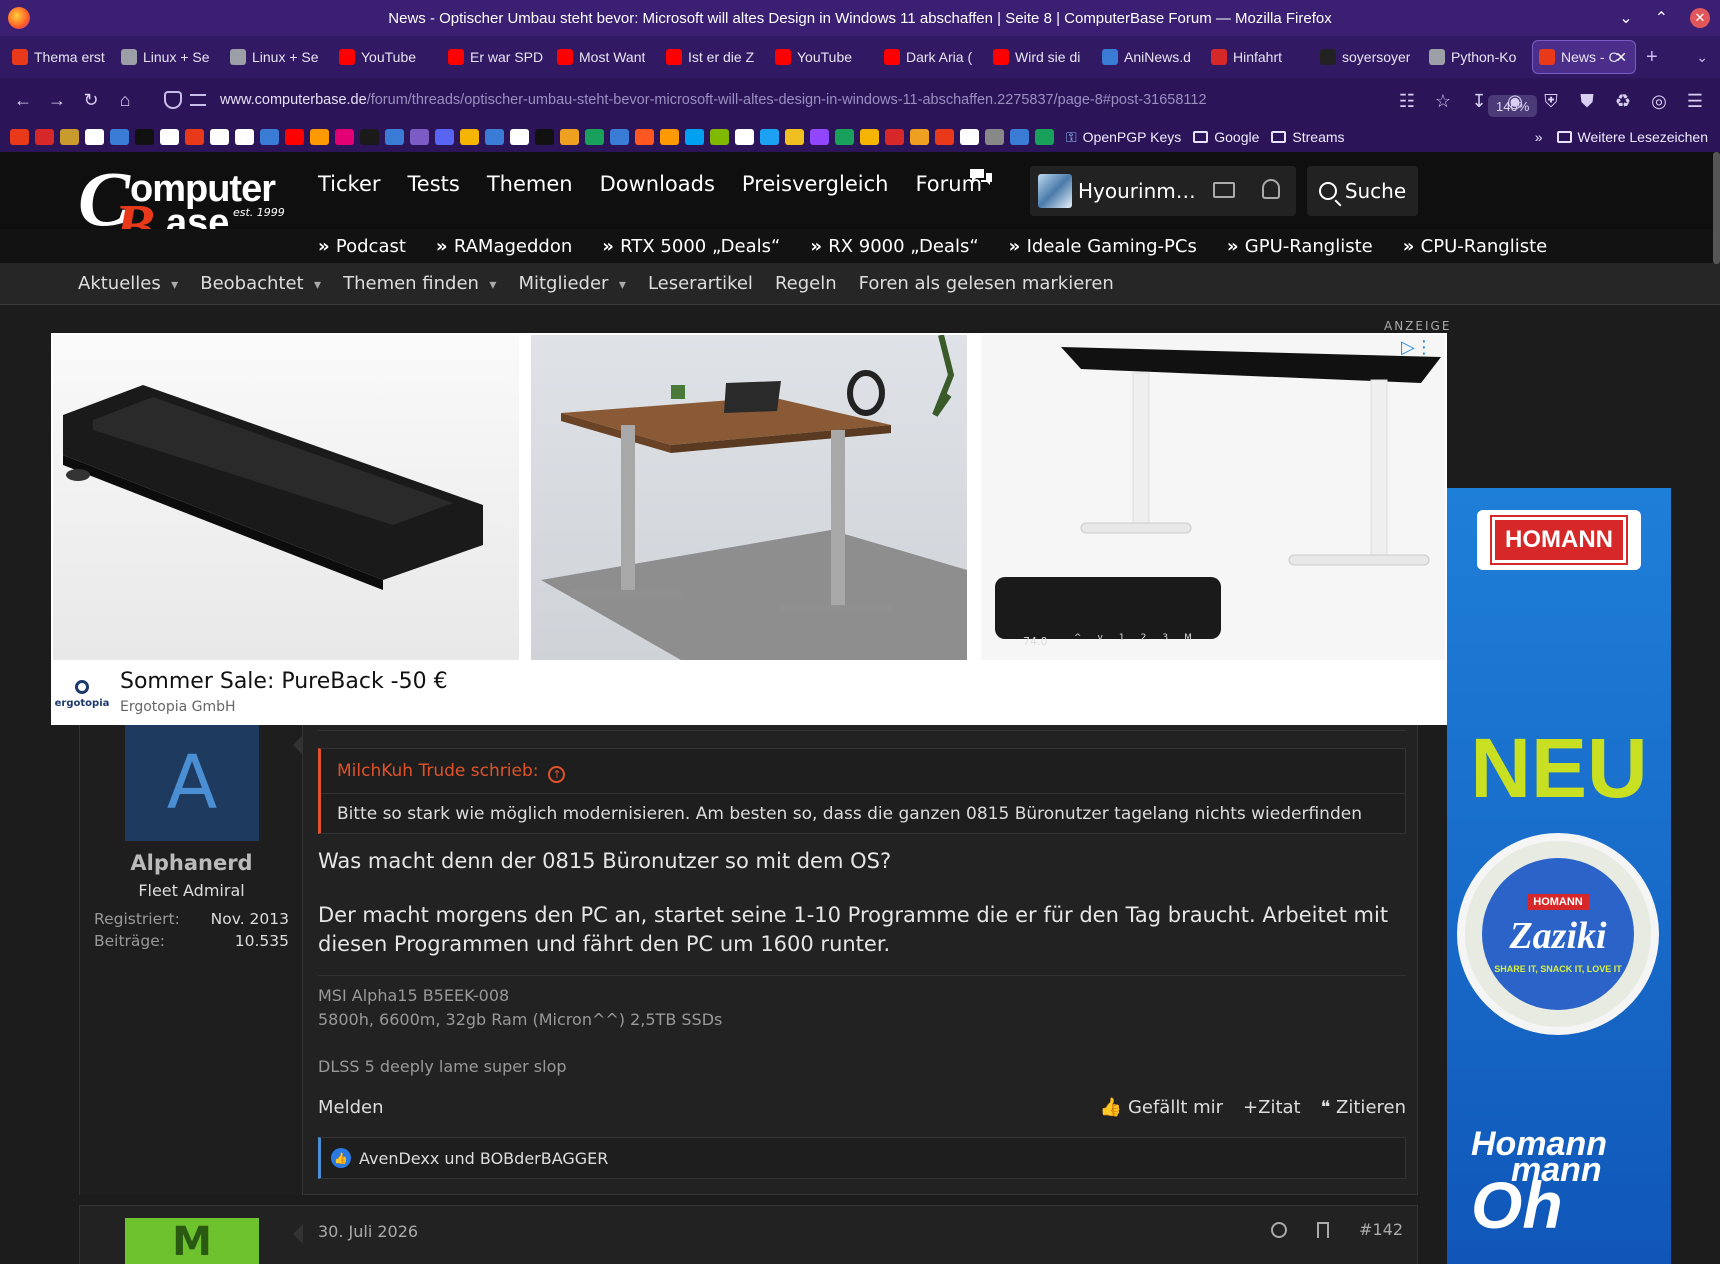 This screenshot has width=1720, height=1264. What do you see at coordinates (504, 246) in the screenshot?
I see `subnav-item-2: » RAMageddon` at bounding box center [504, 246].